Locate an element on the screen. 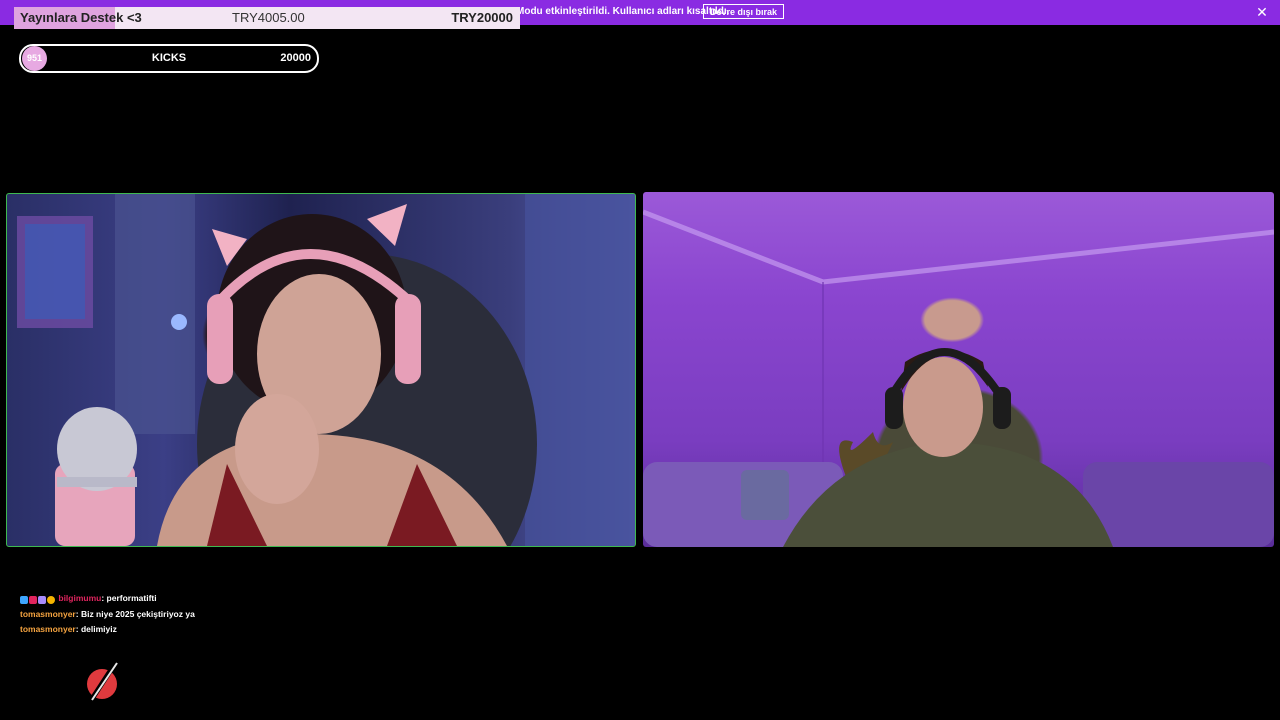  chat-text: : Biz niye 2025 çekiştiriyoz ya is located at coordinates (135, 613).